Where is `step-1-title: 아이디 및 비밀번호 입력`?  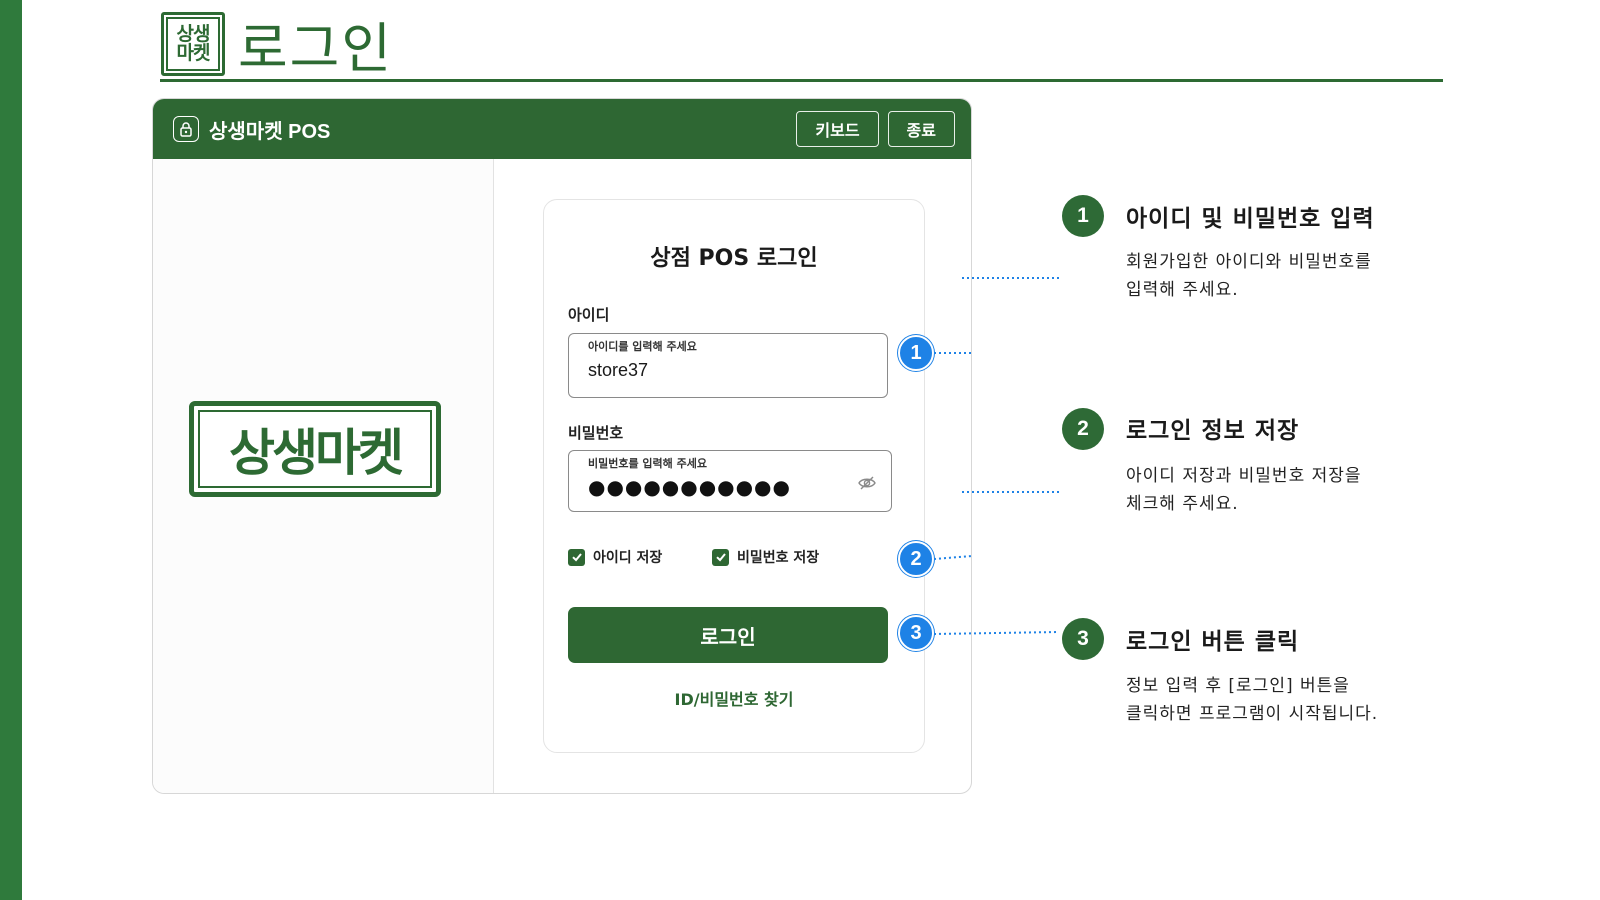 step-1-title: 아이디 및 비밀번호 입력 is located at coordinates (1250, 219).